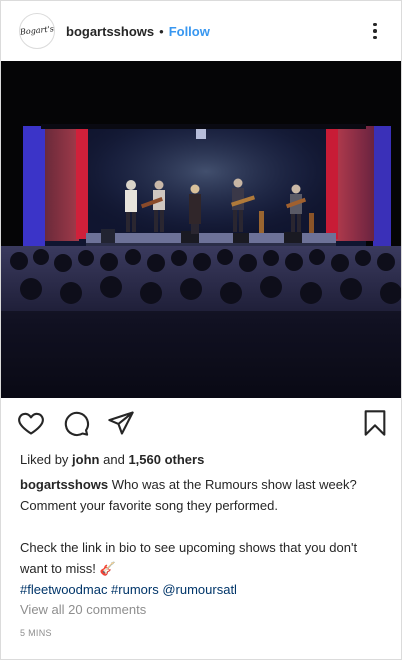  I want to click on likes-summary: Liked by john and 1,560 others, so click(112, 459).